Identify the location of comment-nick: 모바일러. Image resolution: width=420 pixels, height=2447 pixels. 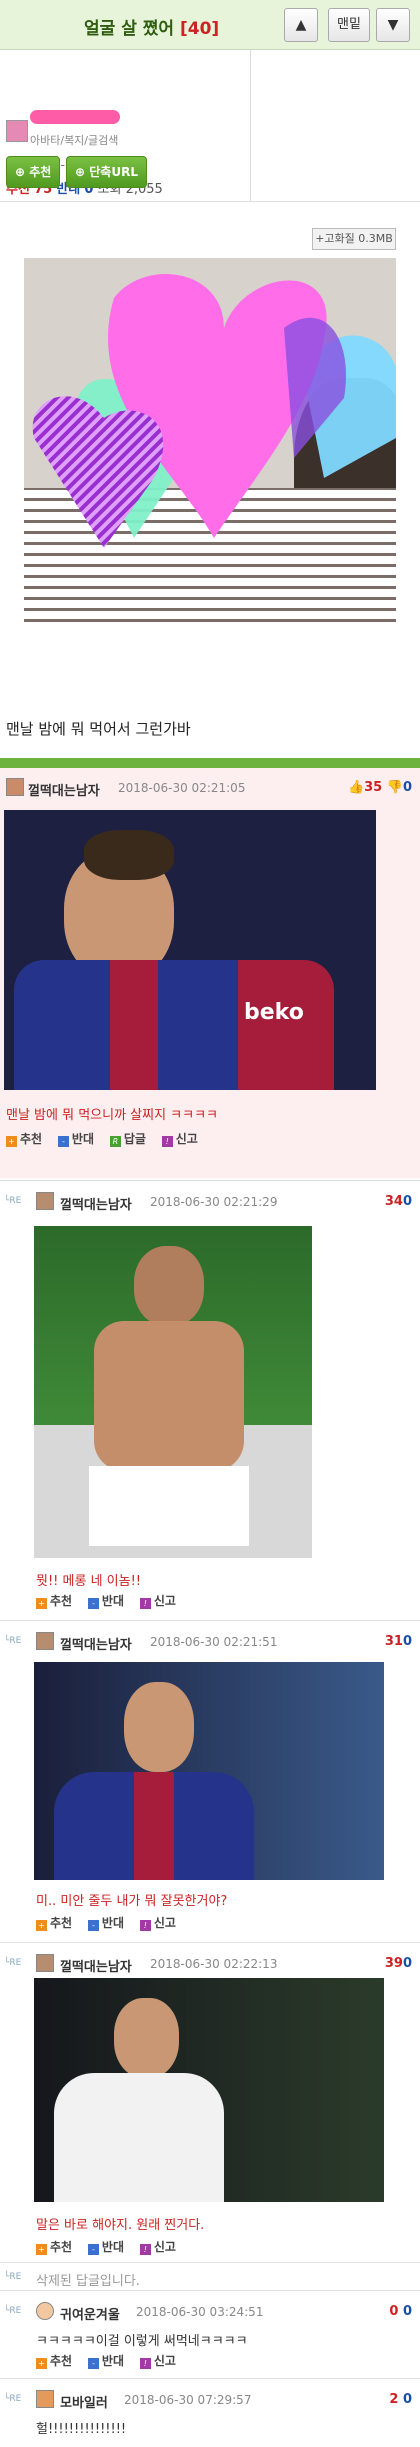
(84, 2401).